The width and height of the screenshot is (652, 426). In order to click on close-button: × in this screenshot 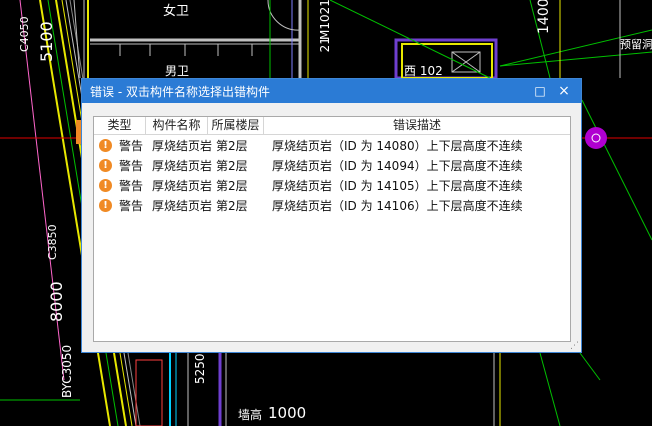, I will do `click(564, 91)`.